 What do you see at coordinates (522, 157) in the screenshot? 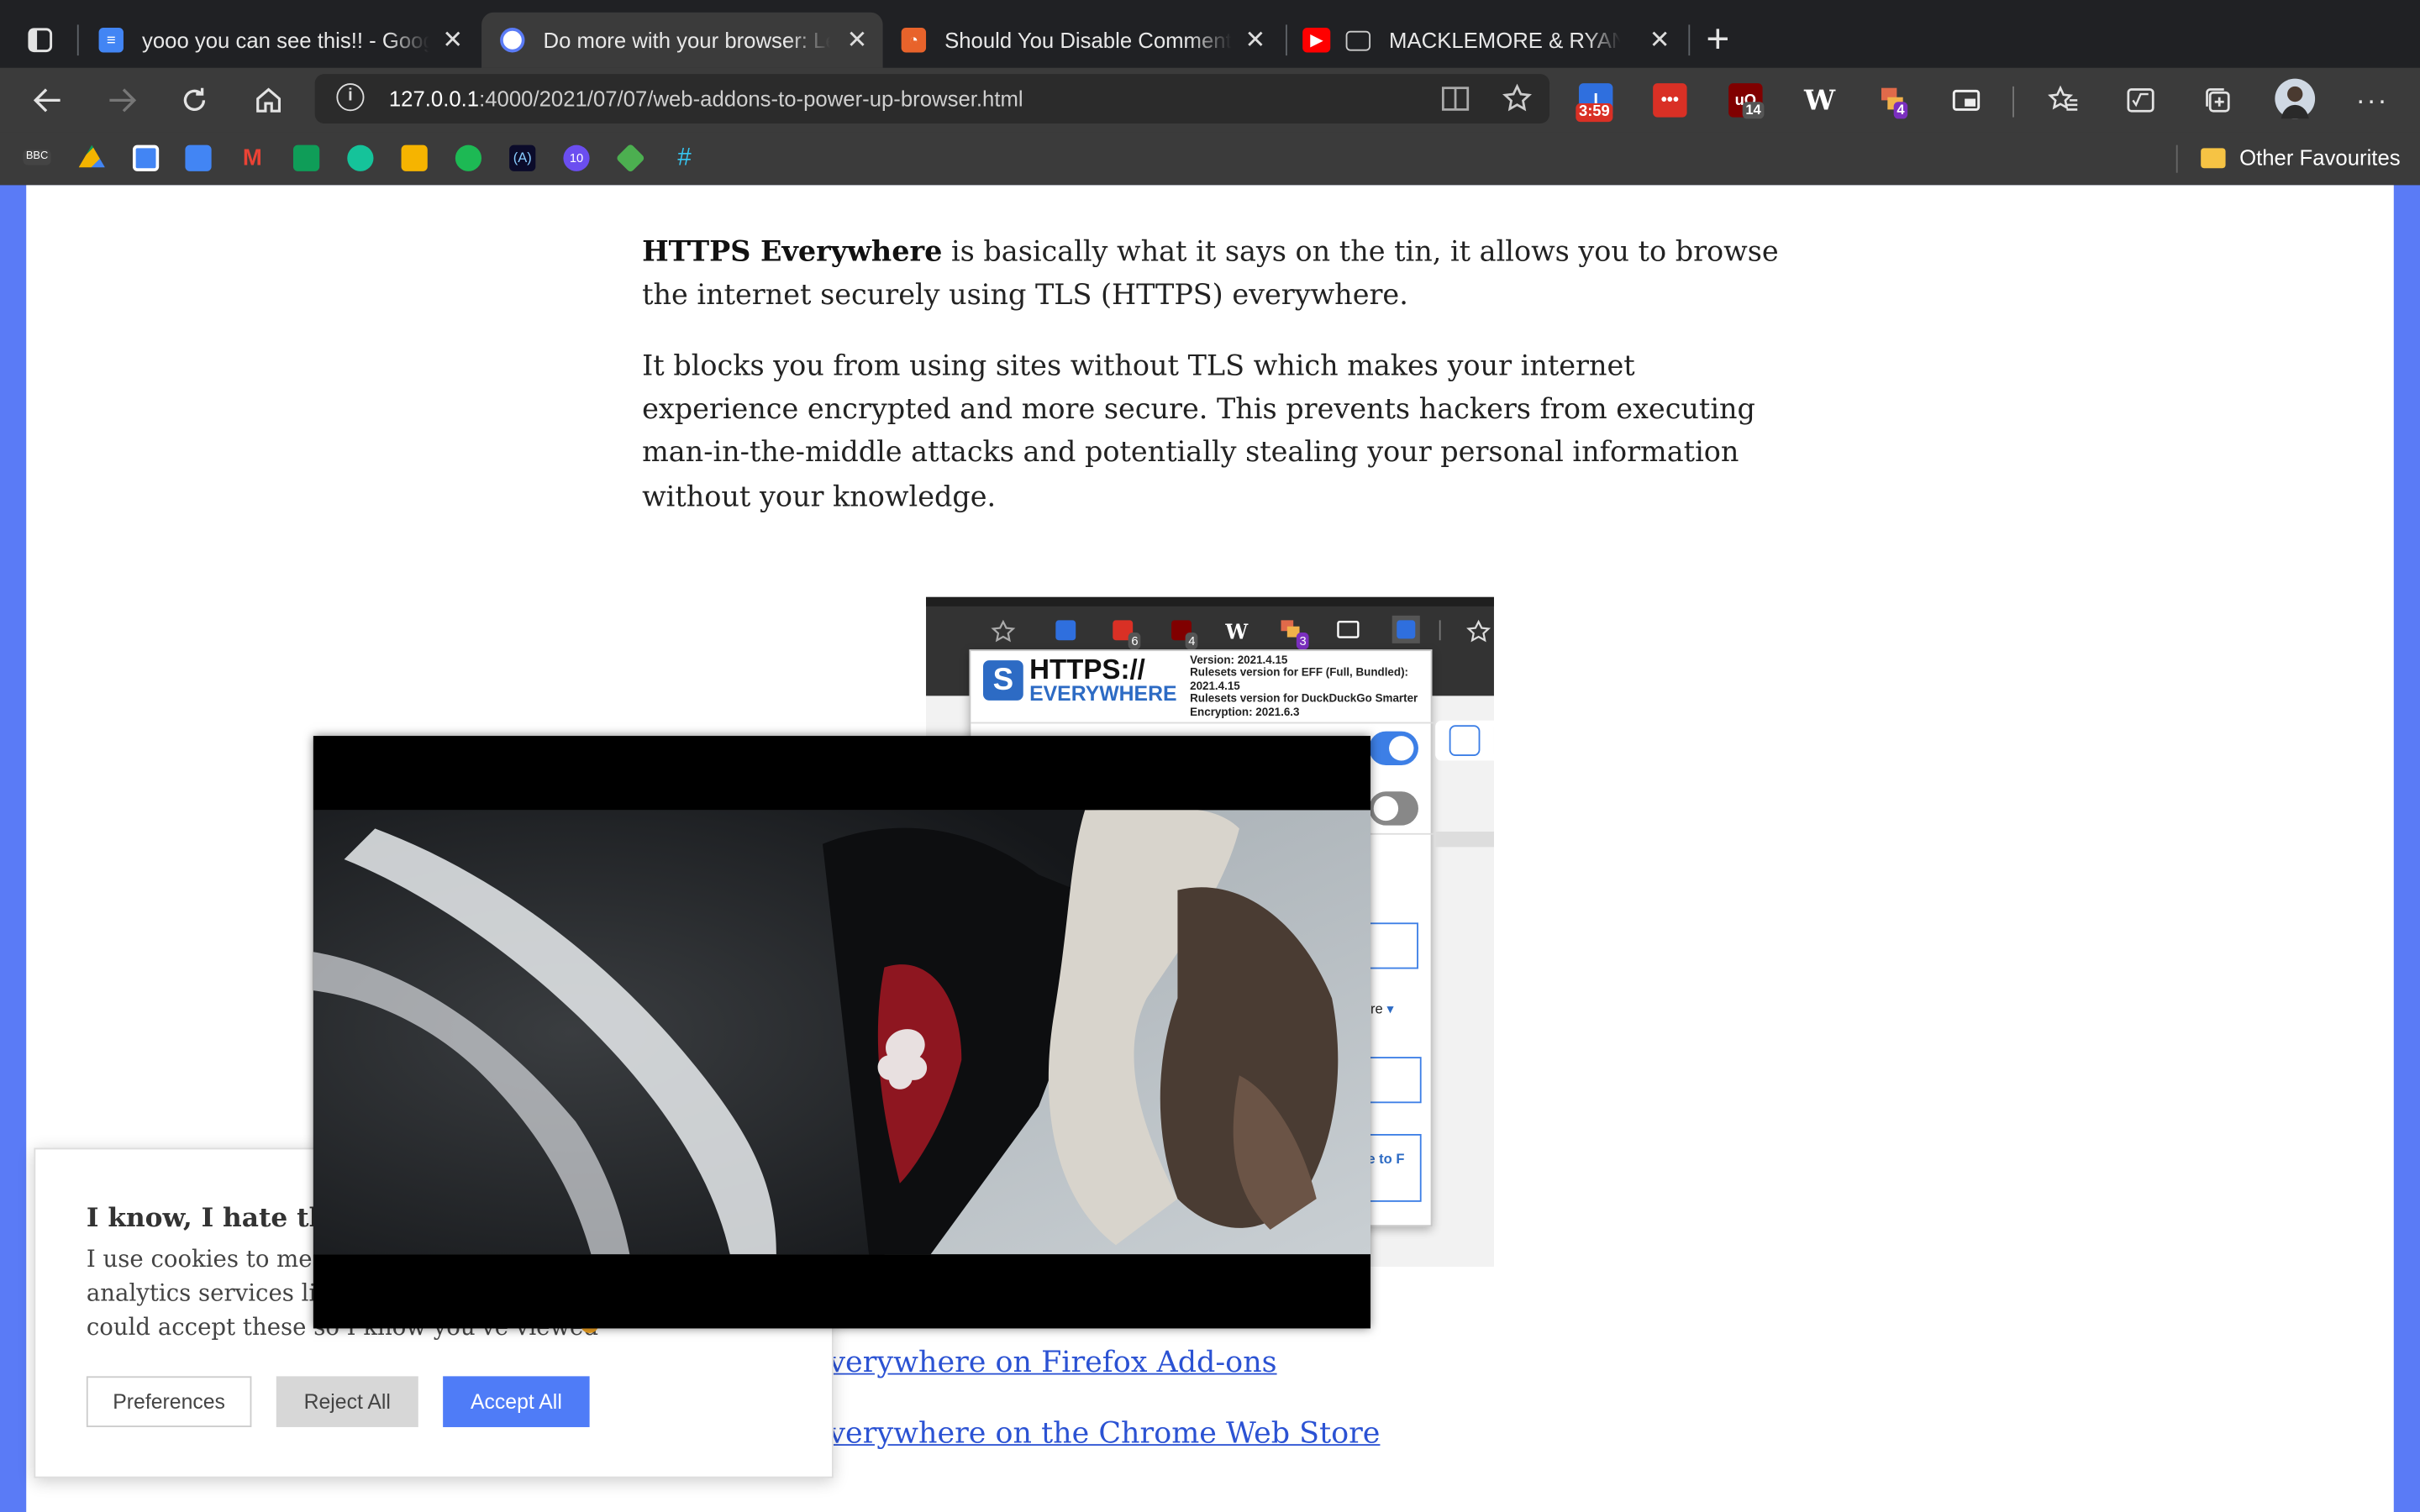
I see `vercel-bookmark-icon: (A)` at bounding box center [522, 157].